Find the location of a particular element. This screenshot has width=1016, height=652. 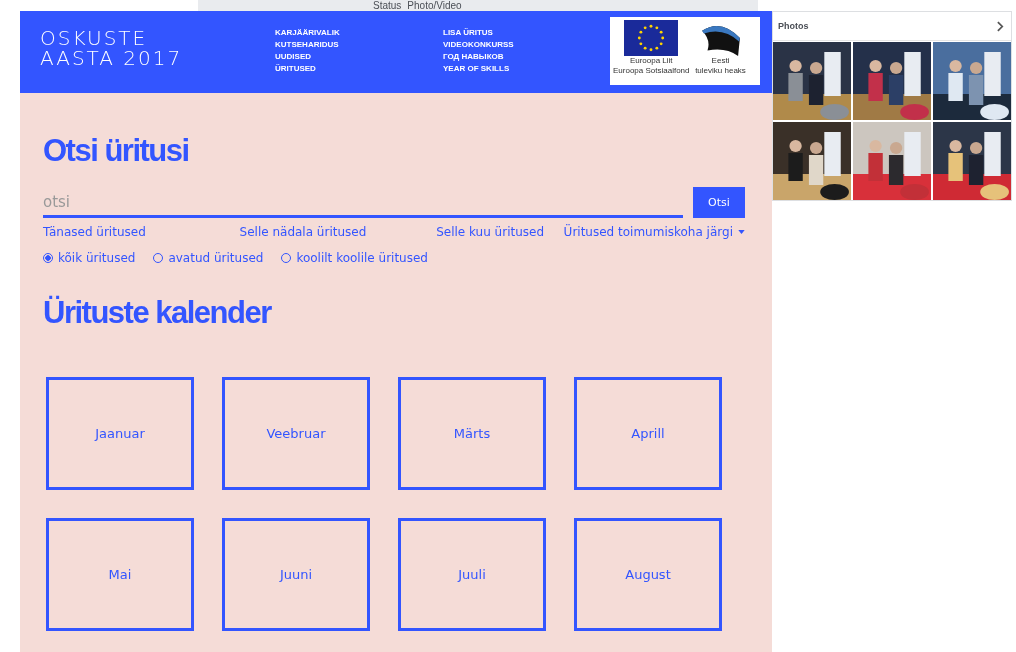

caret-icon is located at coordinates (741, 232).